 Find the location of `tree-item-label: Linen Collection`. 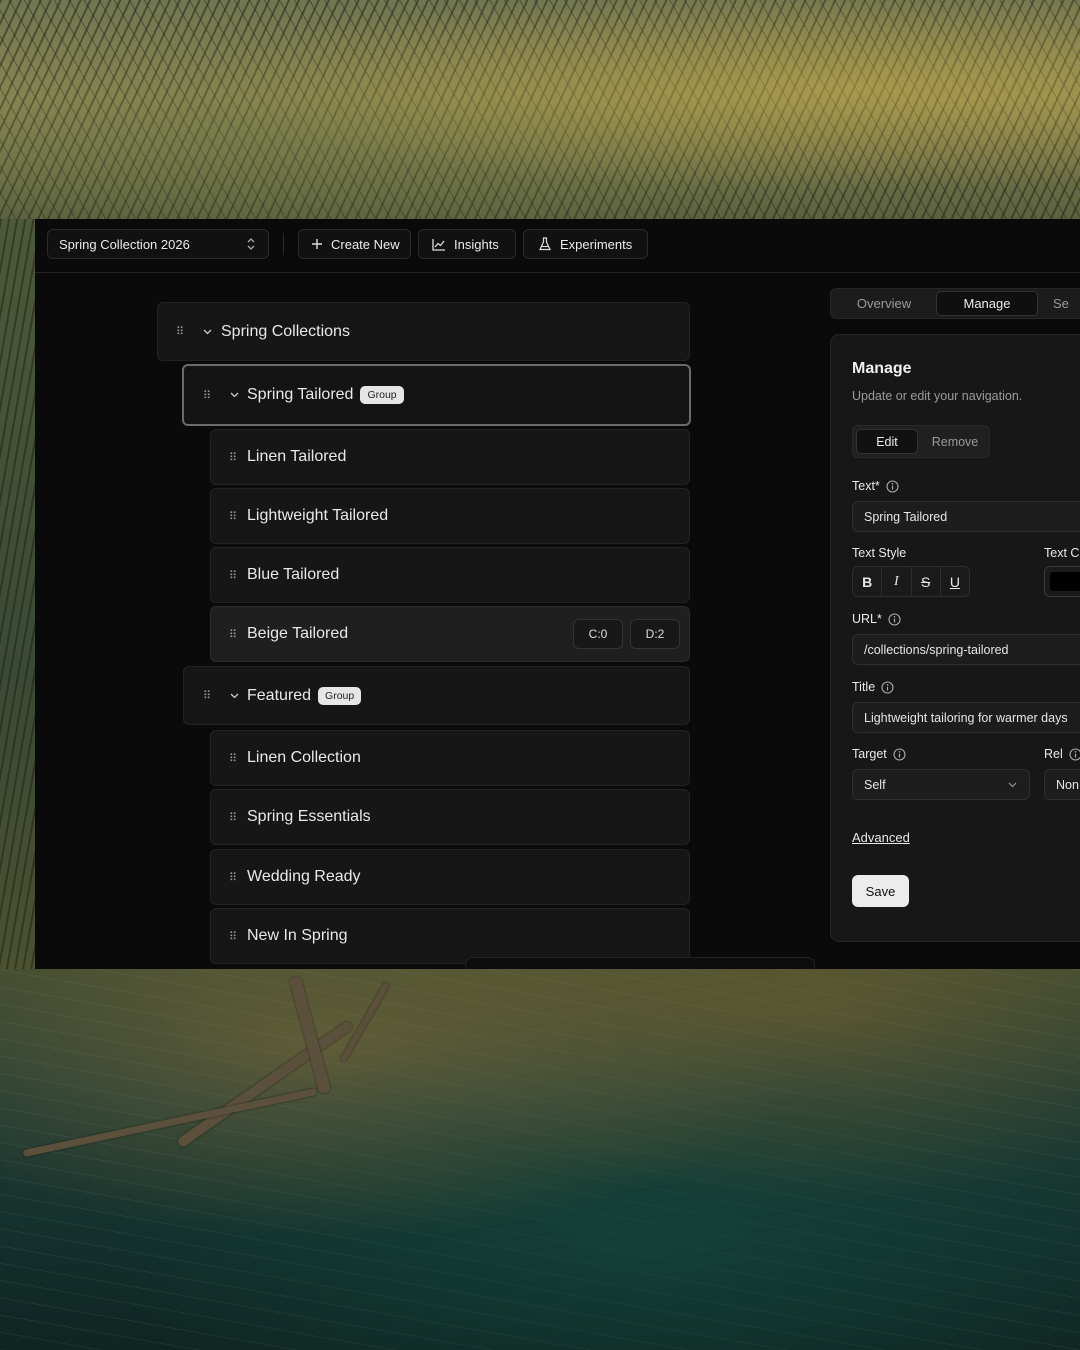

tree-item-label: Linen Collection is located at coordinates (304, 757).